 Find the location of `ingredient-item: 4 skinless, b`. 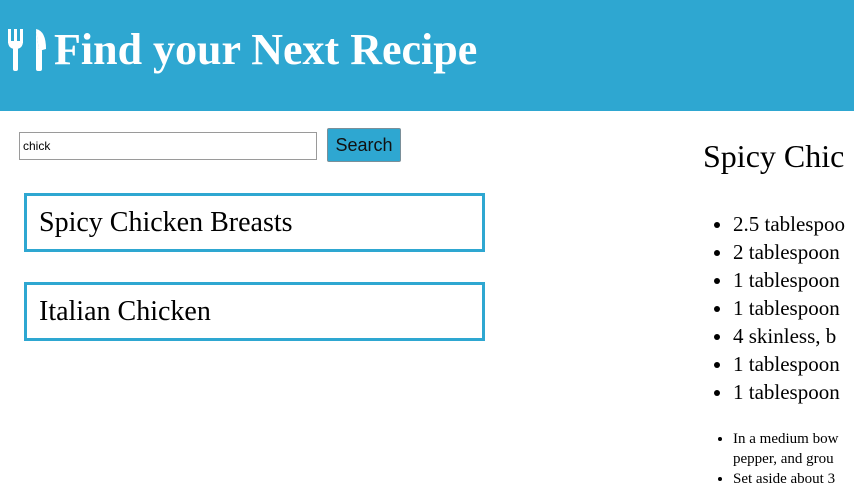

ingredient-item: 4 skinless, b is located at coordinates (789, 336).